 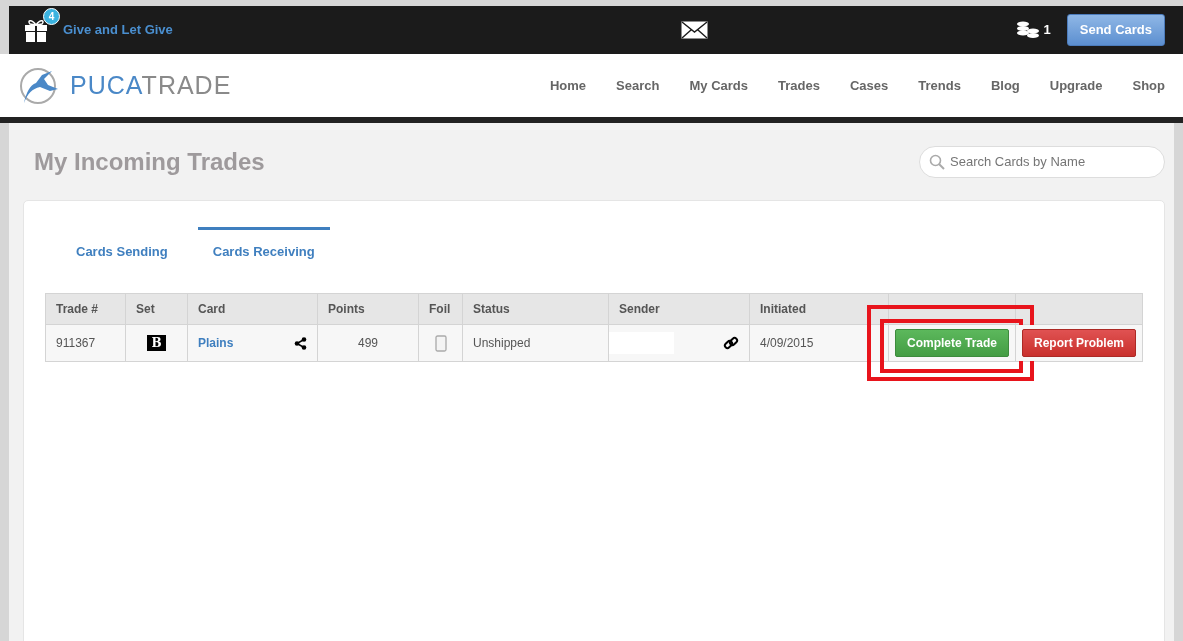 I want to click on column-header: Initiated, so click(x=819, y=309).